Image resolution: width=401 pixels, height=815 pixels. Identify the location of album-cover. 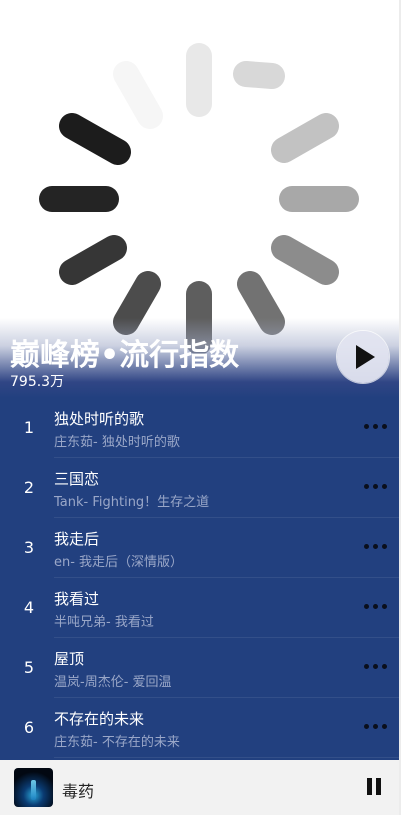
(33, 787).